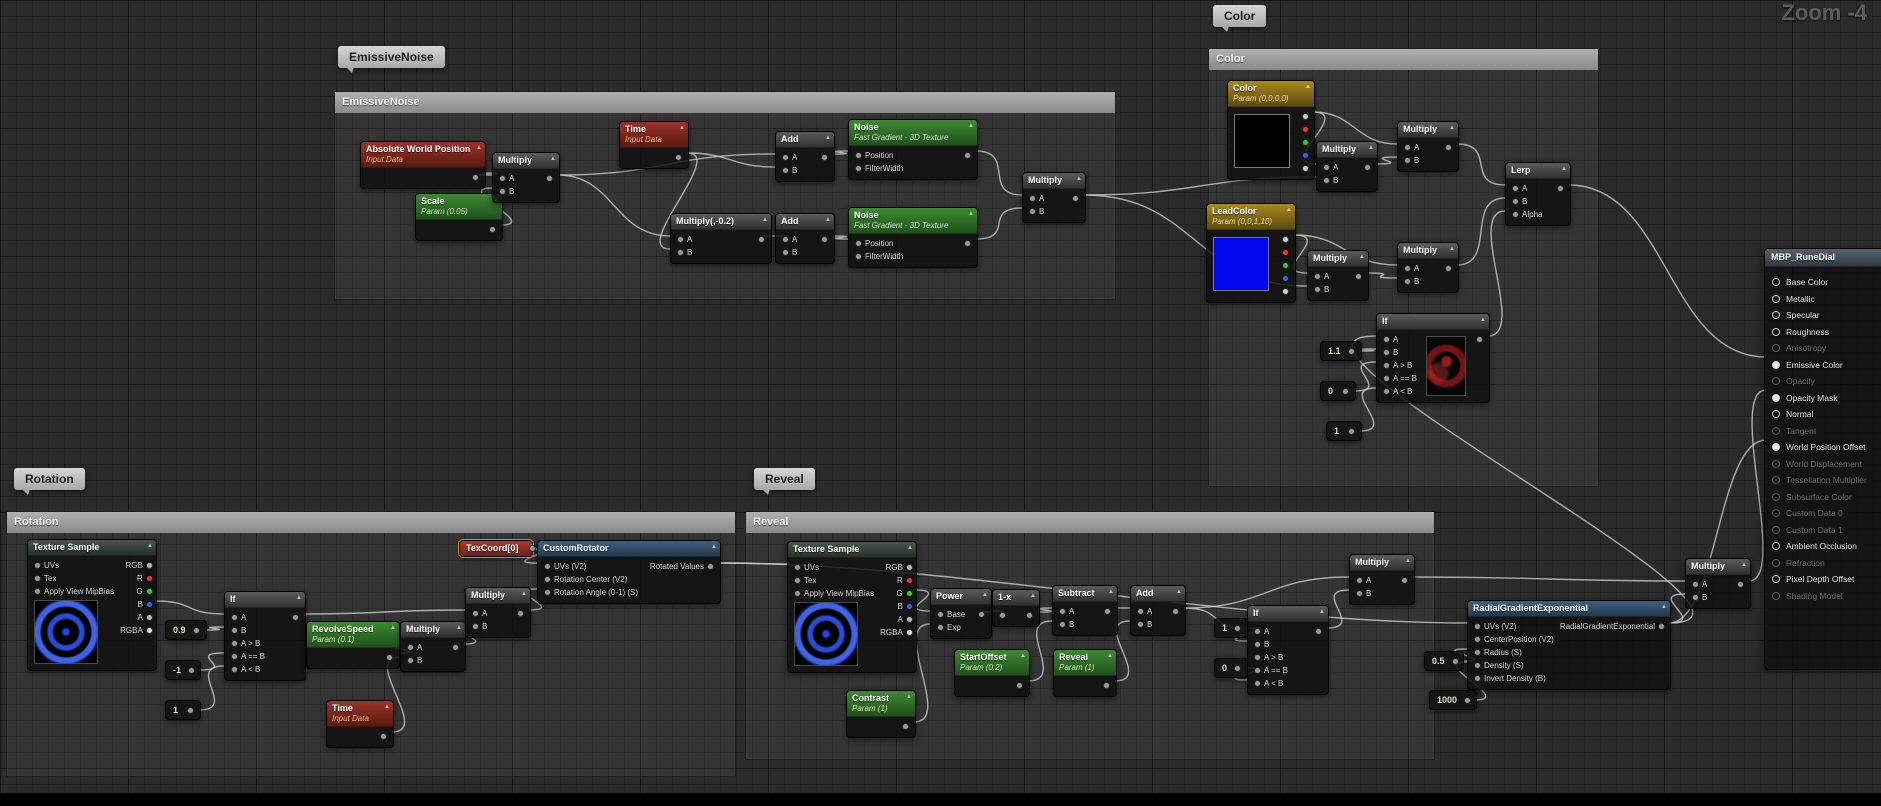  What do you see at coordinates (654, 145) in the screenshot?
I see `node-time-emissive: Time Input Data ▲` at bounding box center [654, 145].